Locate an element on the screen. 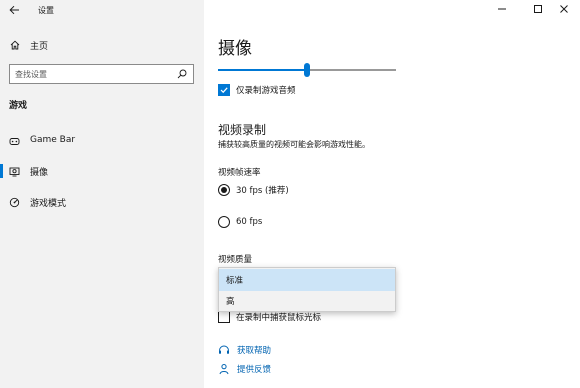  video-quality-option-high: 高 is located at coordinates (307, 301).